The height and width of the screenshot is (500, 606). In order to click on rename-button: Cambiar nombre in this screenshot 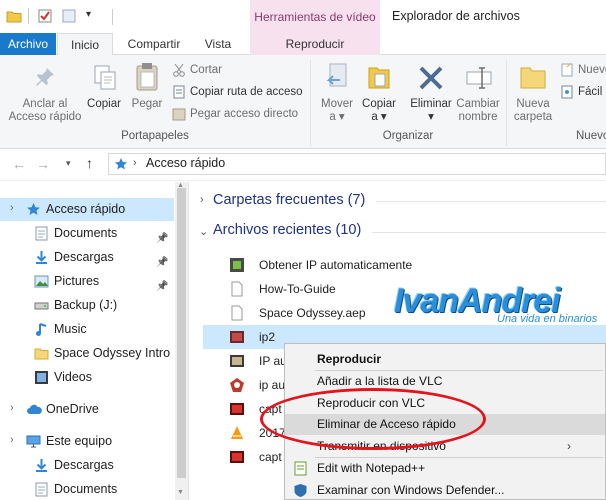, I will do `click(478, 111)`.